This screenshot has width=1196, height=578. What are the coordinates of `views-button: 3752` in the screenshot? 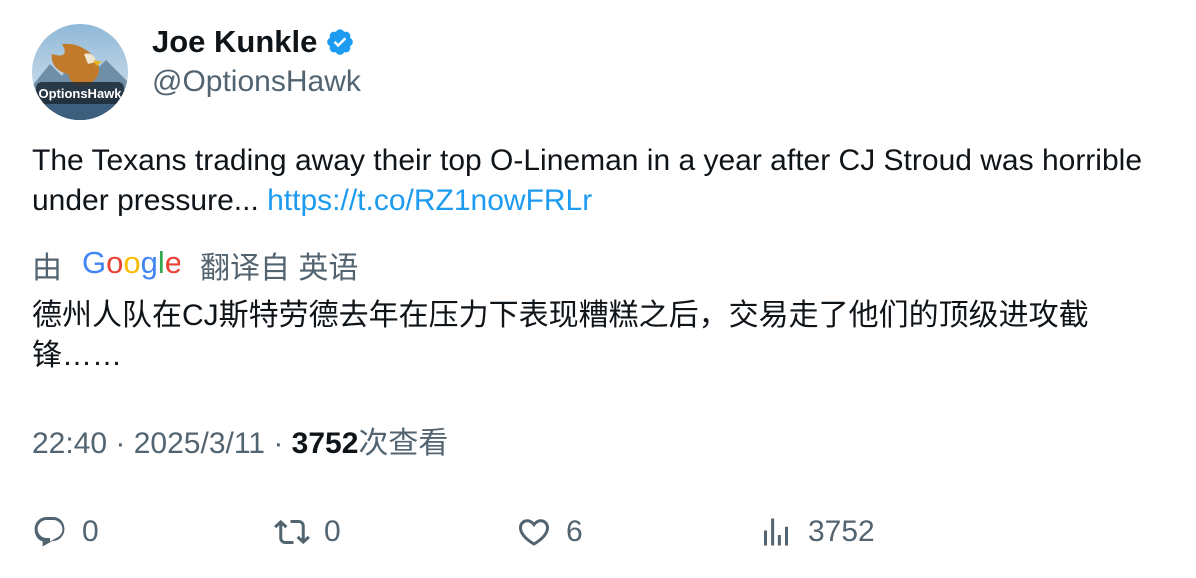 It's located at (816, 532).